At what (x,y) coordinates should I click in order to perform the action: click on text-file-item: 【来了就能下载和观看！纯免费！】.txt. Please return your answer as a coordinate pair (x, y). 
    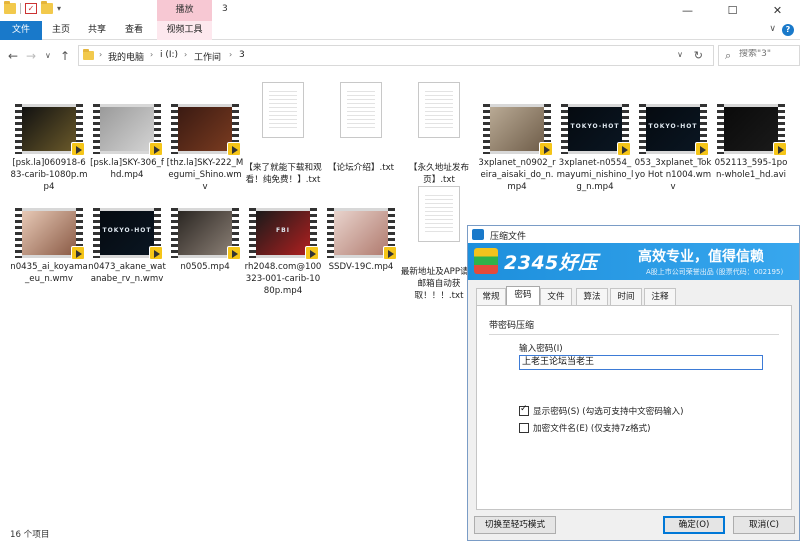
    Looking at the image, I should click on (283, 133).